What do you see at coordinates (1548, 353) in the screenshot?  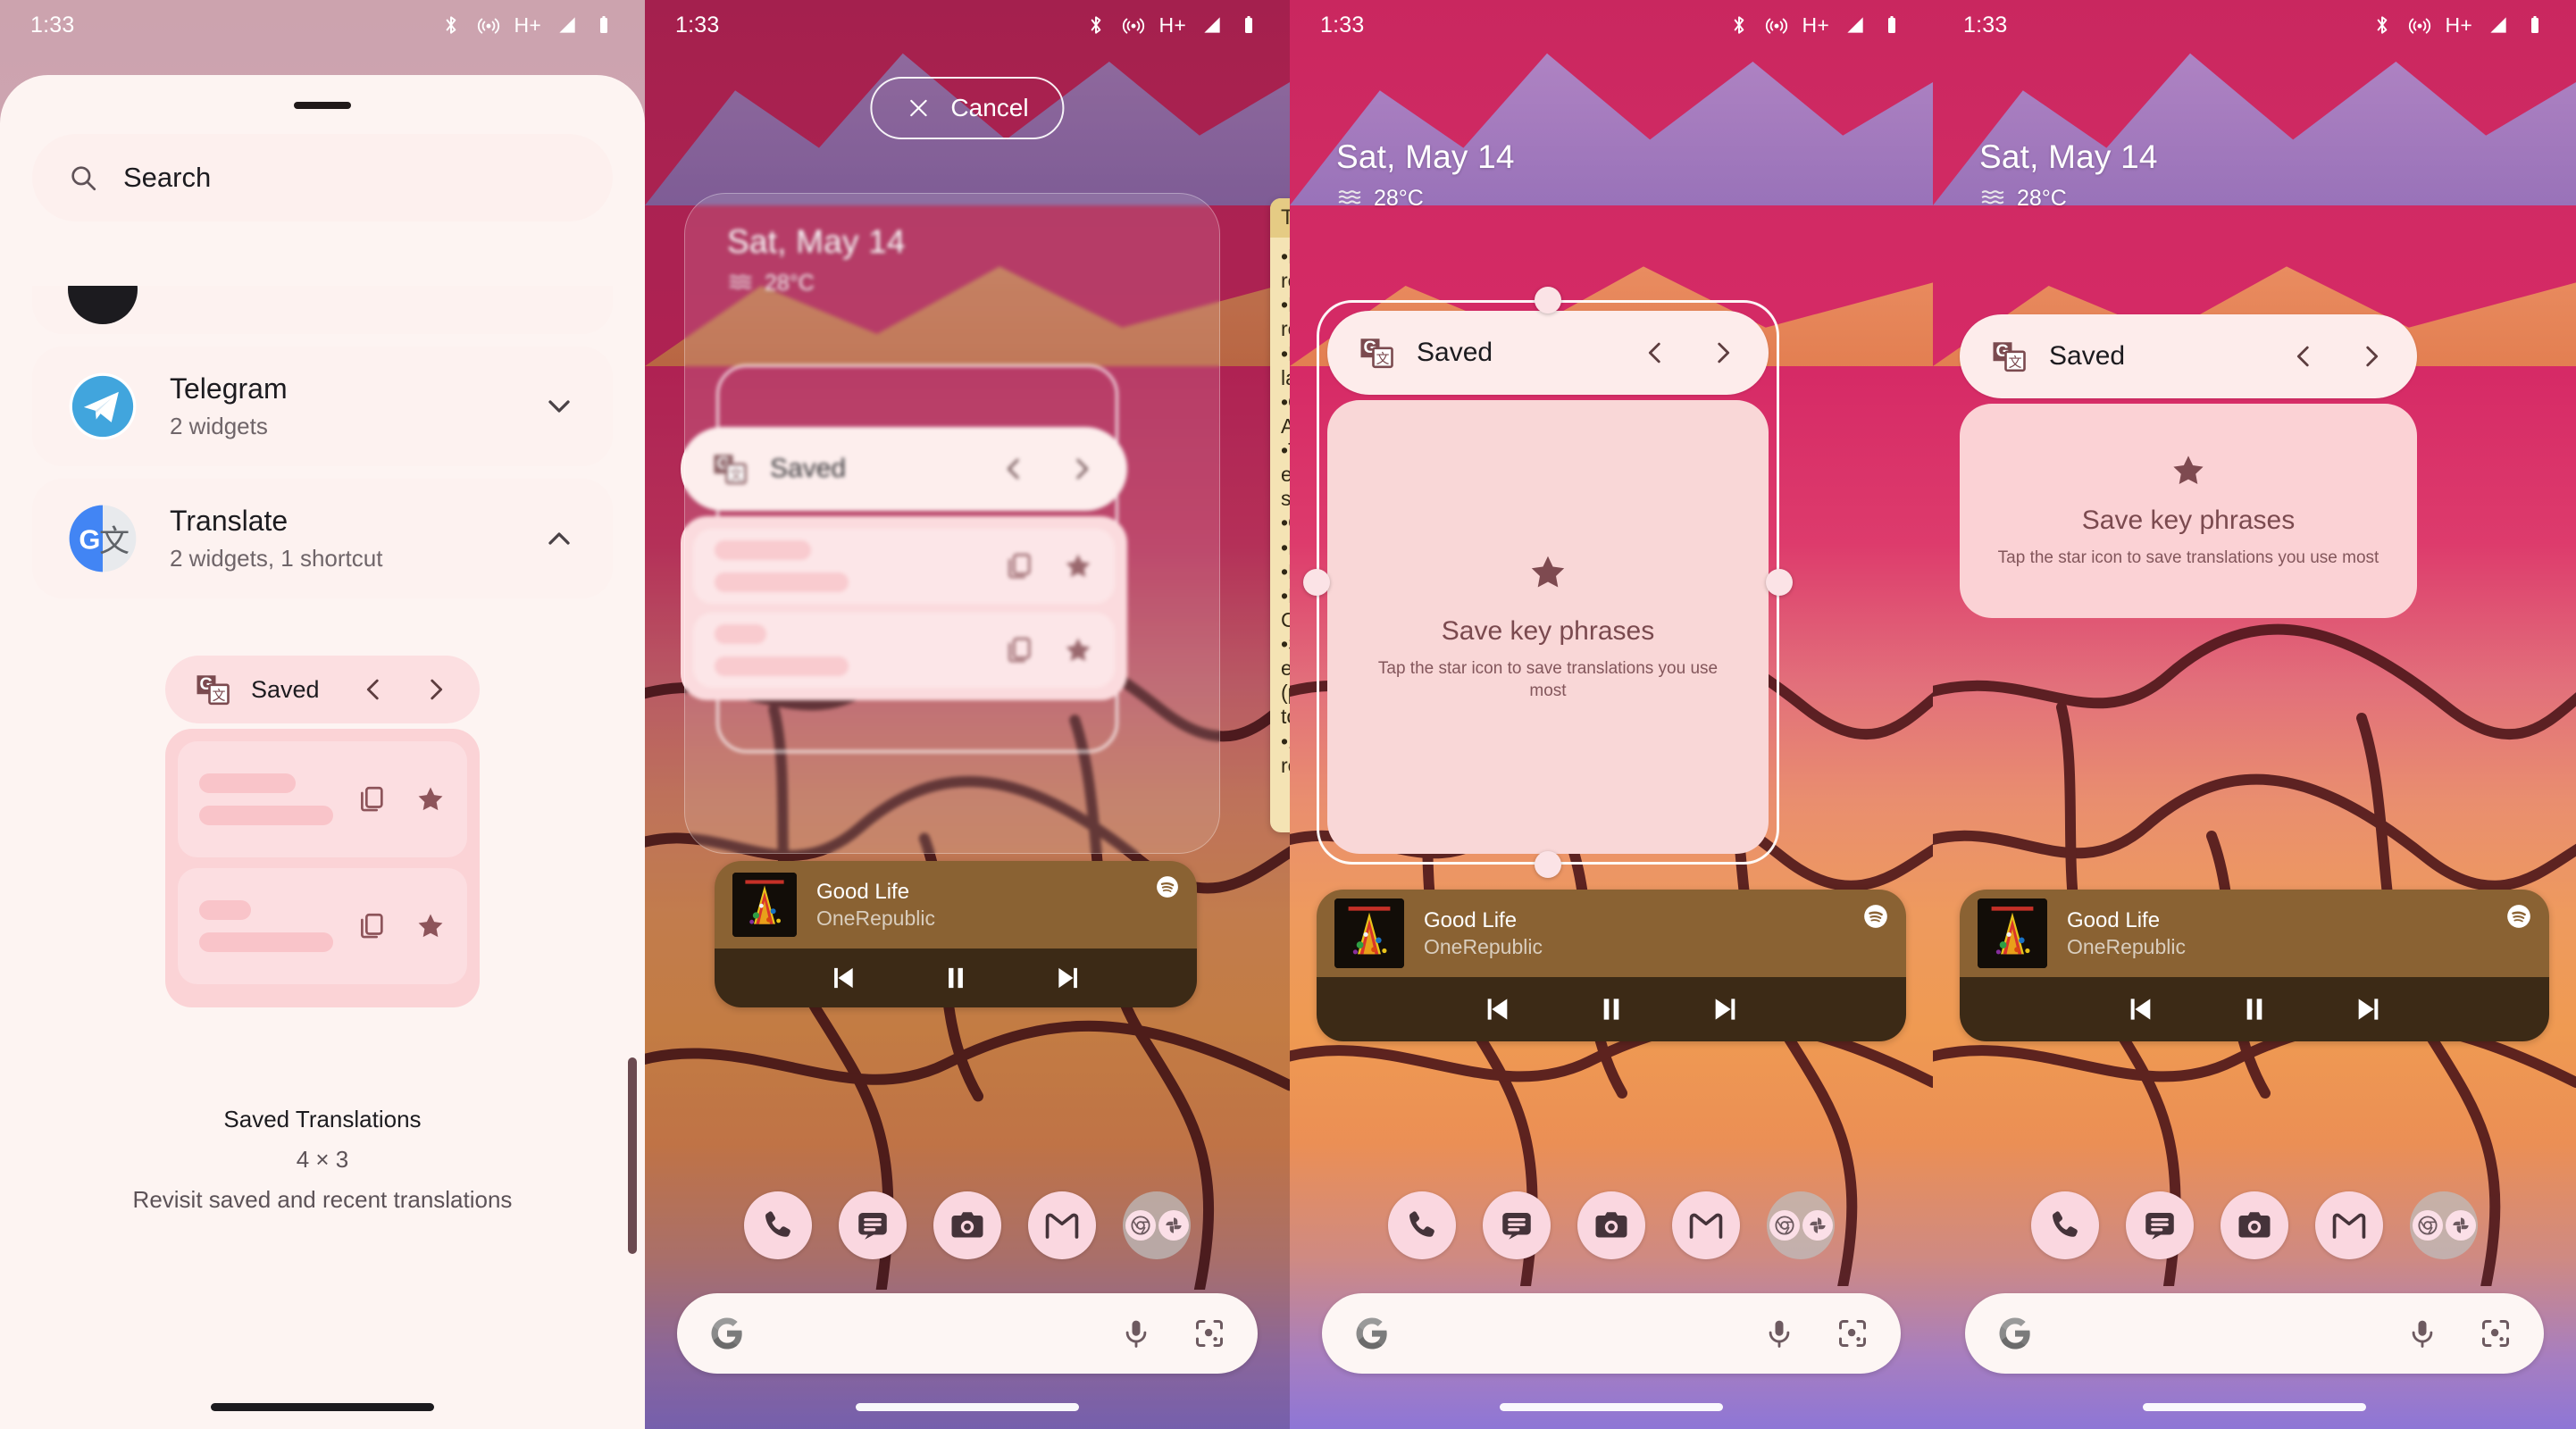 I see `widget-header: Saved` at bounding box center [1548, 353].